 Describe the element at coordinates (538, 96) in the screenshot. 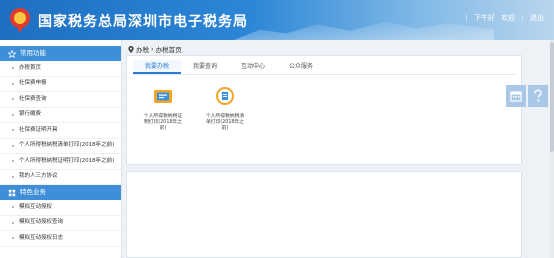

I see `help-icon` at that location.